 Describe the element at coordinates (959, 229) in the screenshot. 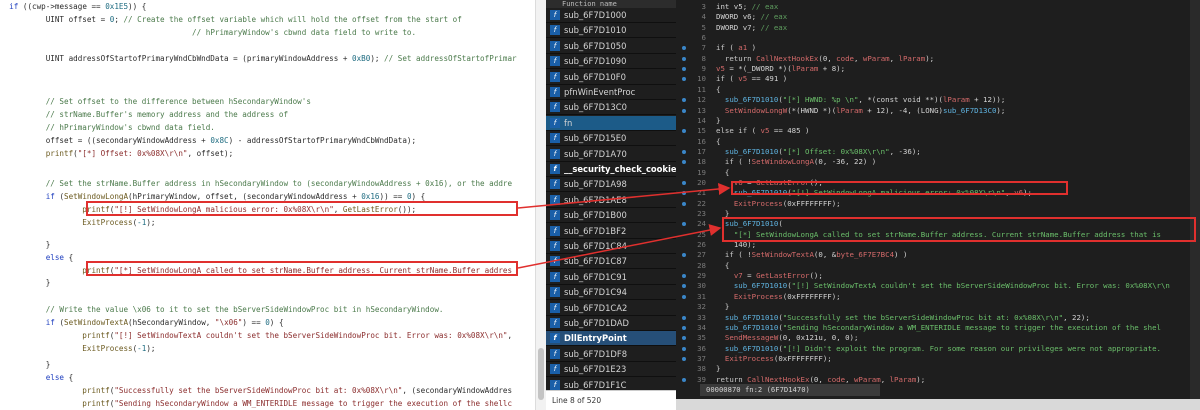

I see `right-highlight-strname-buffer` at that location.